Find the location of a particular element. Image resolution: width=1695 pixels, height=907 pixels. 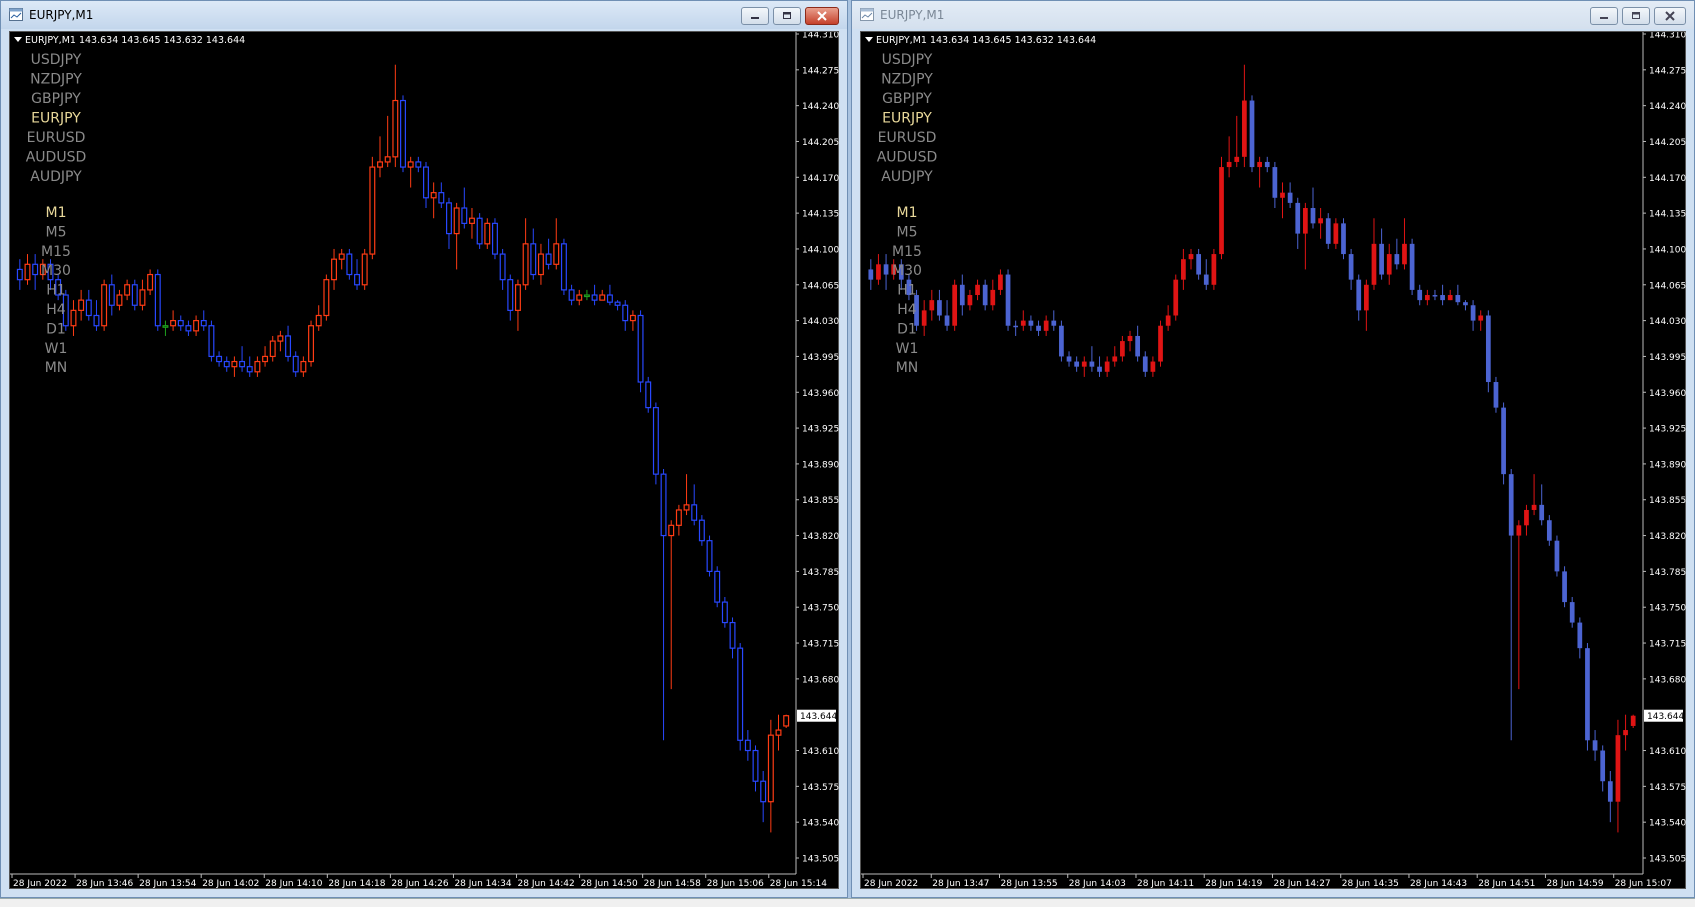

maximize-icon is located at coordinates (1636, 16).